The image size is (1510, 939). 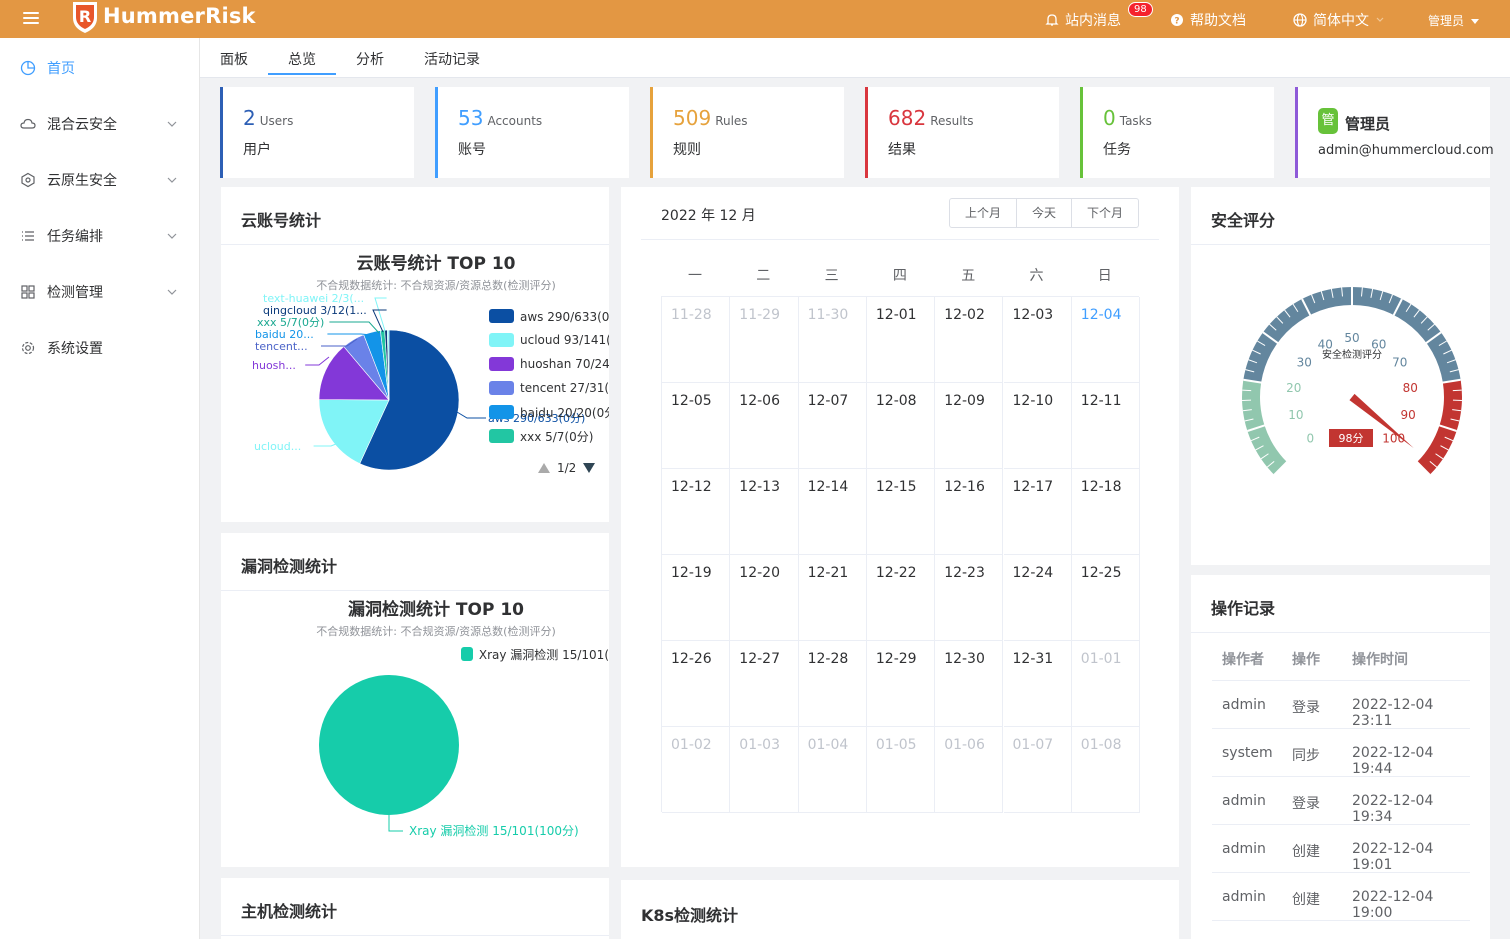 I want to click on calendar-day: 12-27, so click(x=764, y=684).